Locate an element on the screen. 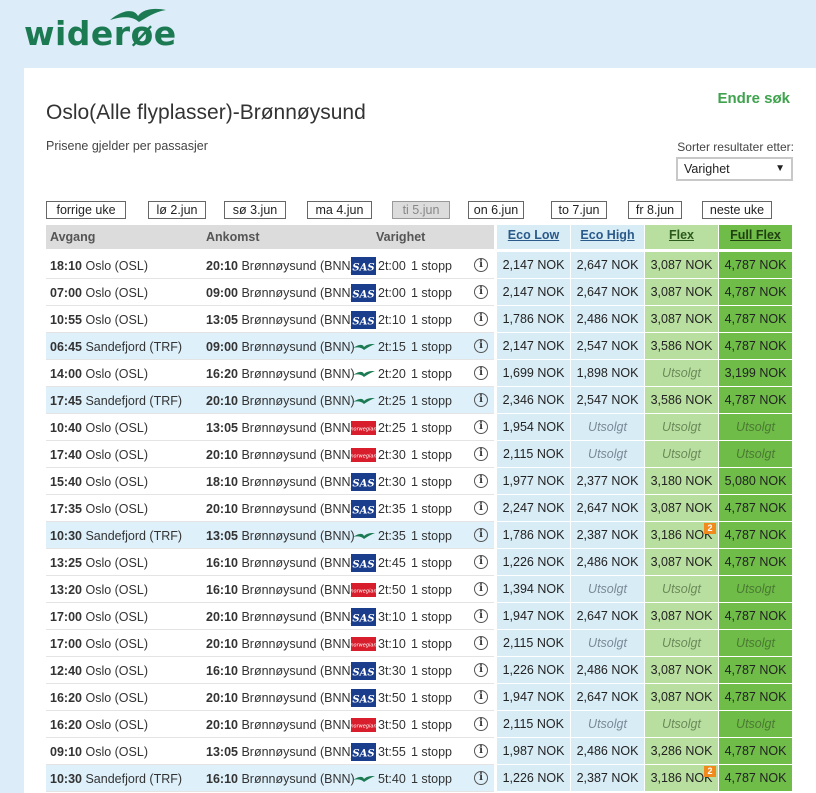 Image resolution: width=816 pixels, height=793 pixels. wideroe-logo: widerøe is located at coordinates (100, 30).